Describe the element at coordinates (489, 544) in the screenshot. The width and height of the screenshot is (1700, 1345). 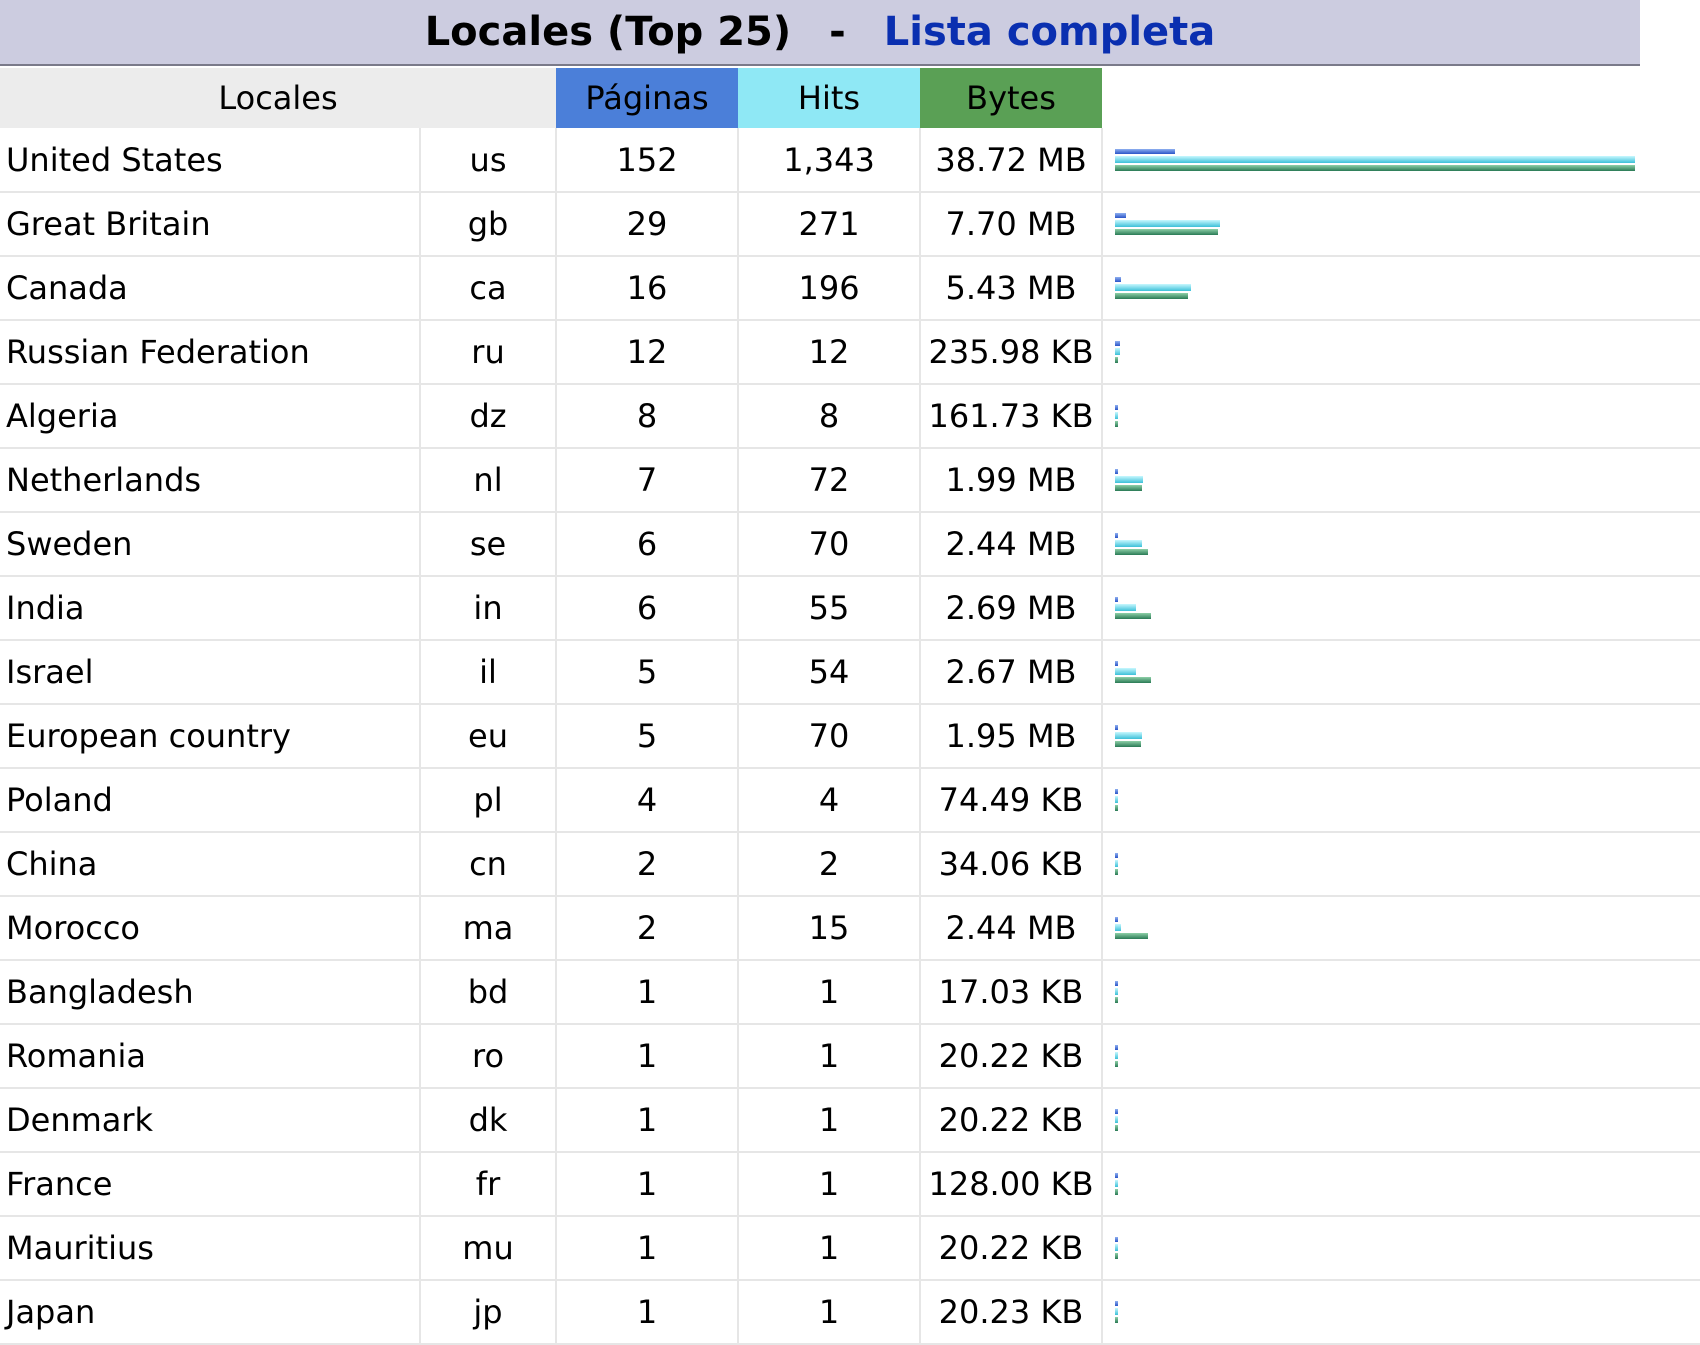
I see `locale-code: se` at that location.